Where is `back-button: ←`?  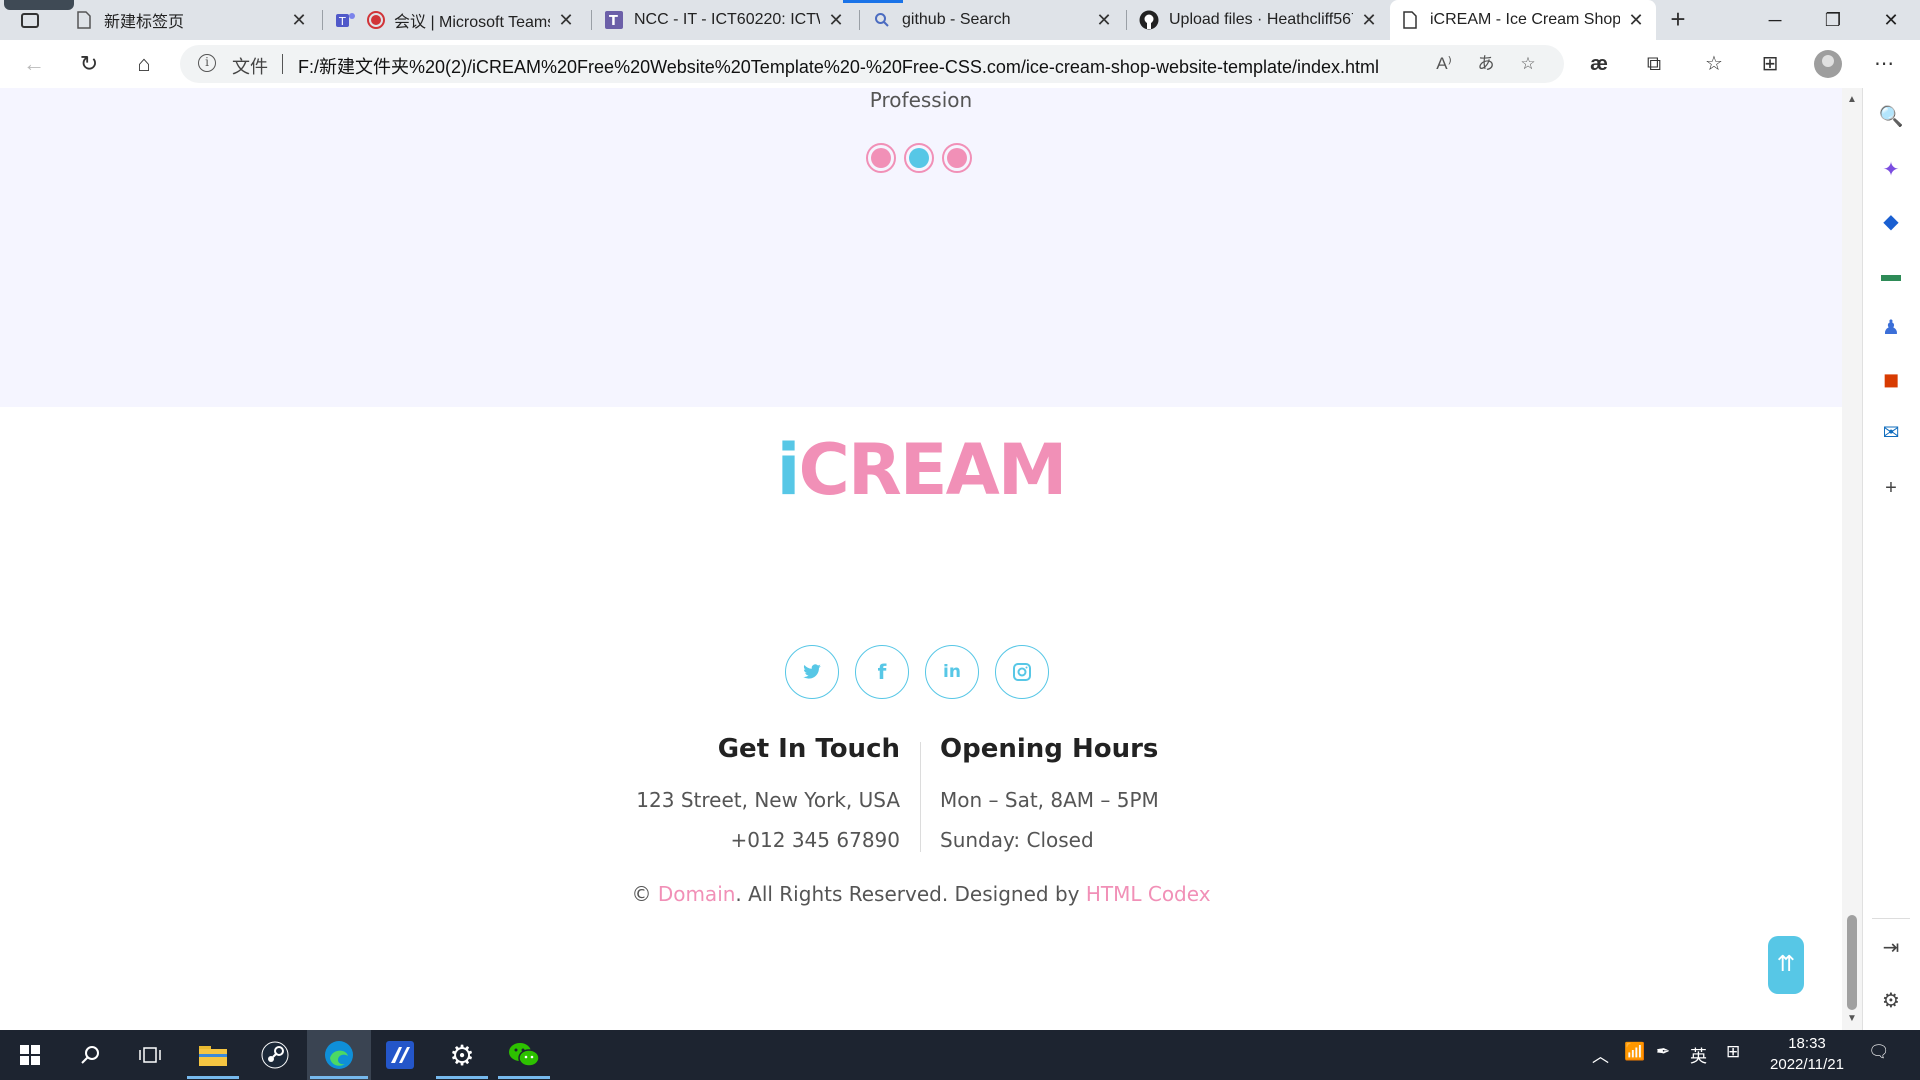 back-button: ← is located at coordinates (34, 64).